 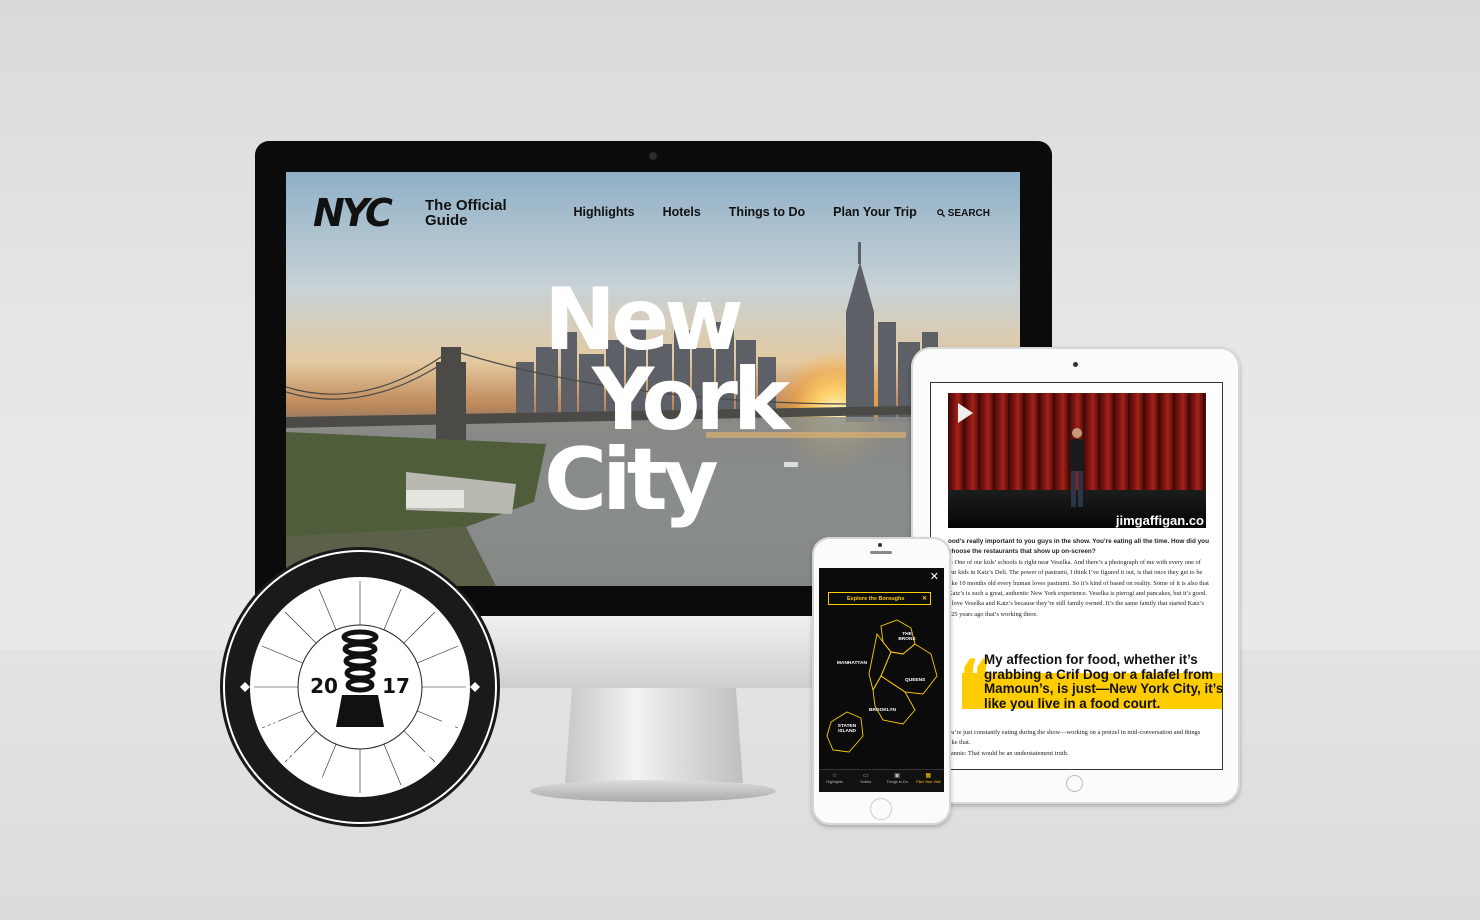 What do you see at coordinates (653, 791) in the screenshot?
I see `monitor-foot` at bounding box center [653, 791].